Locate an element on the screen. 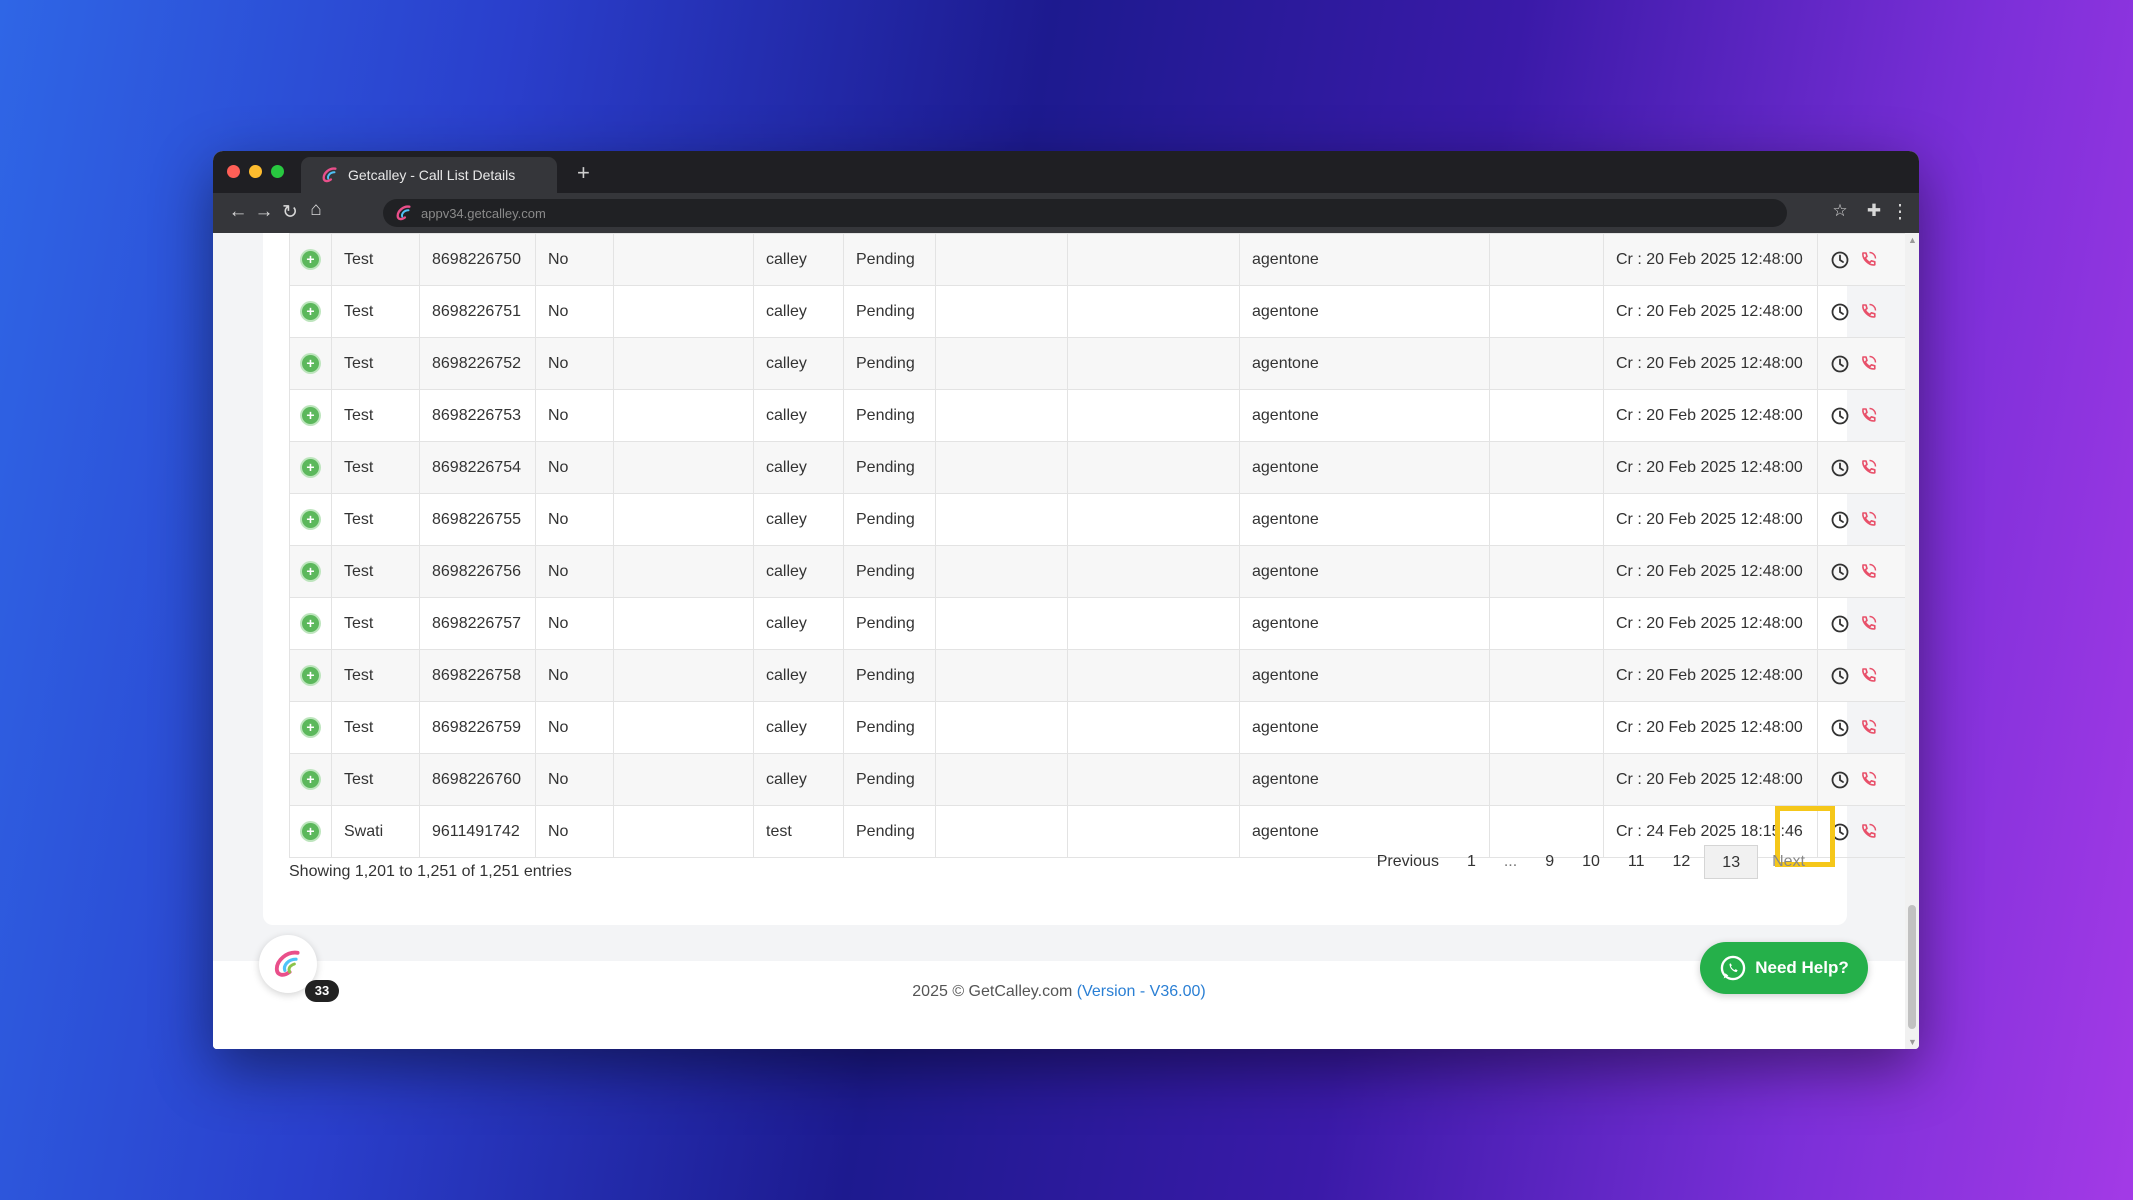 This screenshot has width=2133, height=1200. pagination-page-1: 1 is located at coordinates (1471, 862).